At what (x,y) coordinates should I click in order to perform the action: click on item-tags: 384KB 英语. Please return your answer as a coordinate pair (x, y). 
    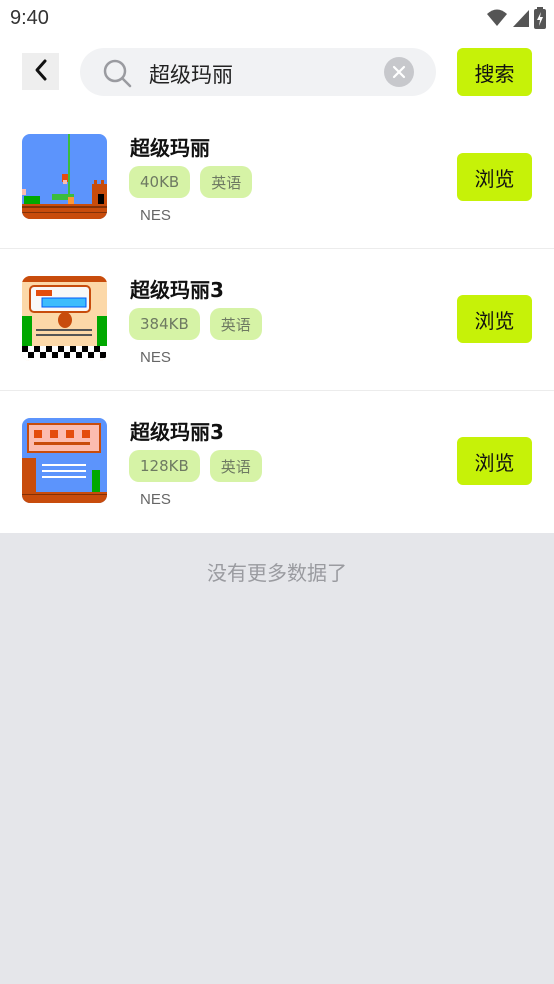
    Looking at the image, I should click on (195, 324).